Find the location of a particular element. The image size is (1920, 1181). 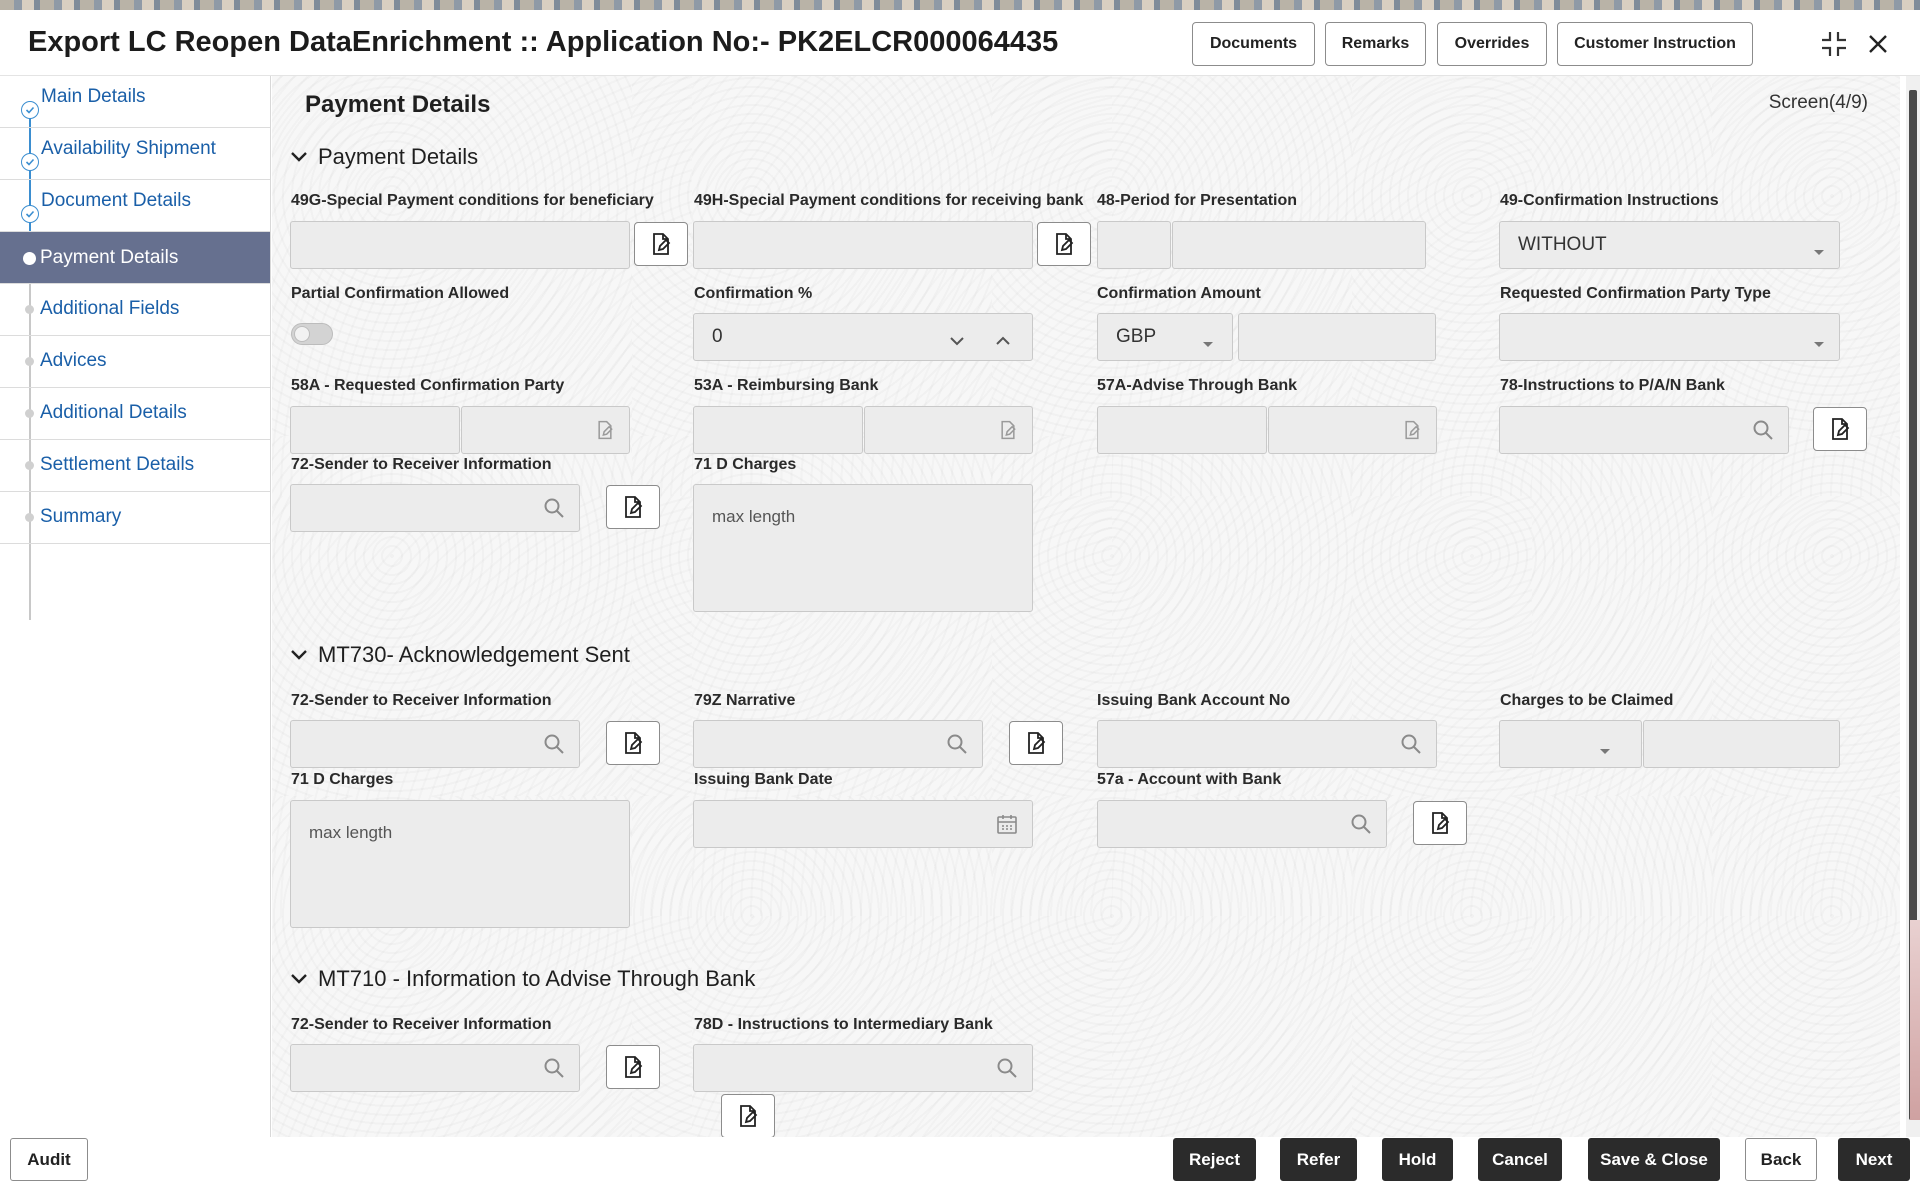

sidebar-item-label: Availability Shipment is located at coordinates (128, 149).